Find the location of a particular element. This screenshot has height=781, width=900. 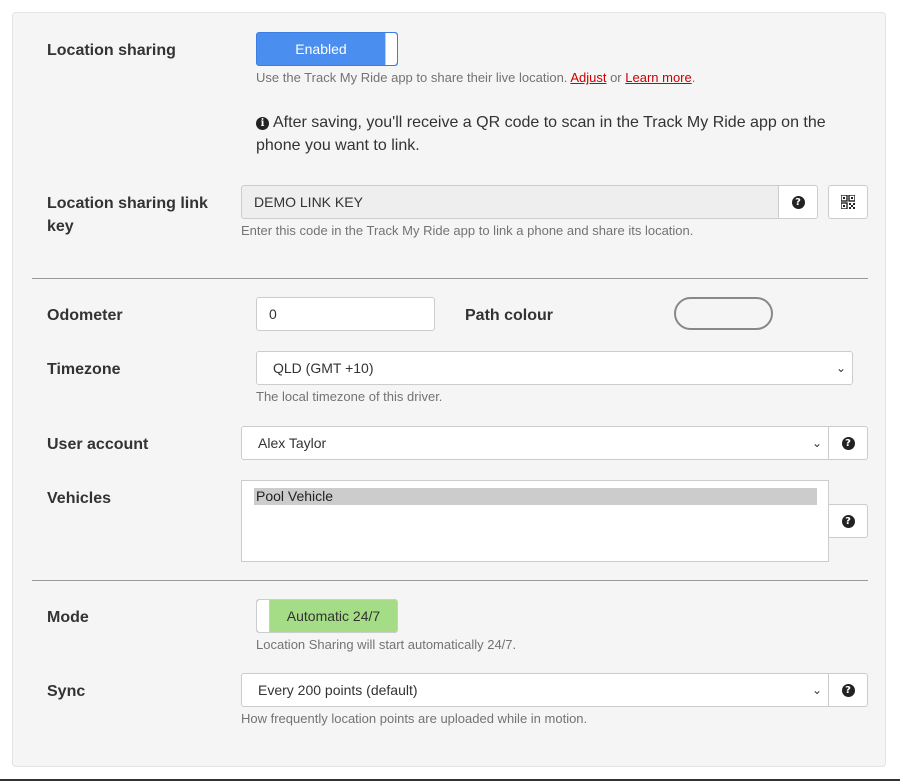

timezone-selected: QLD (GMT +10) is located at coordinates (323, 368).